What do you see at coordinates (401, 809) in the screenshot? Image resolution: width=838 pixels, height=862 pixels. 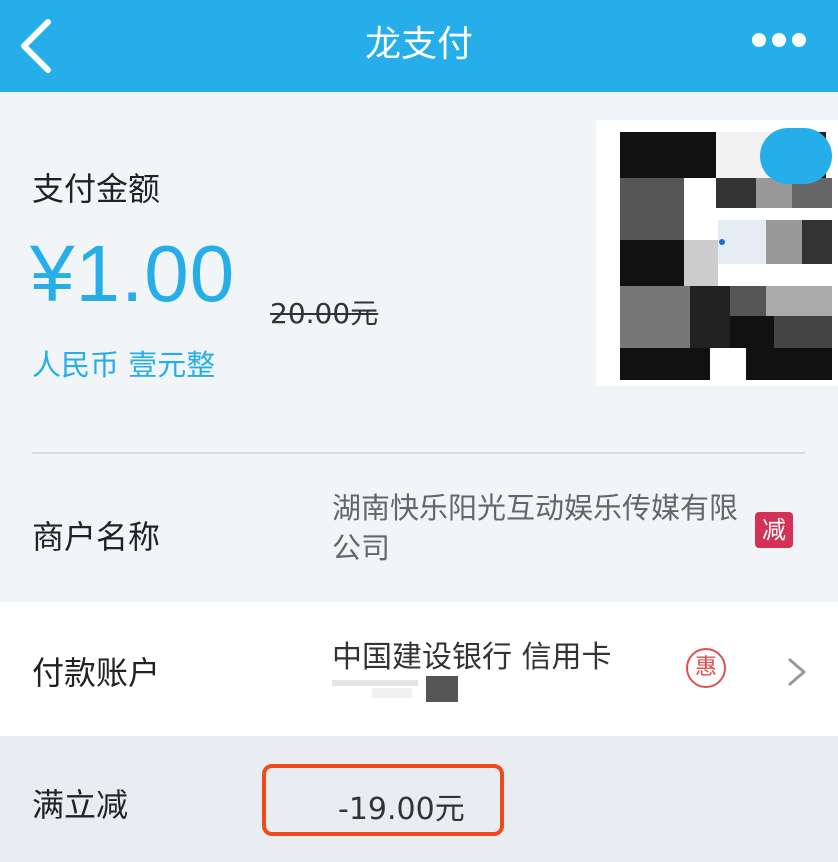 I see `promotion-discount-value: -19.00元` at bounding box center [401, 809].